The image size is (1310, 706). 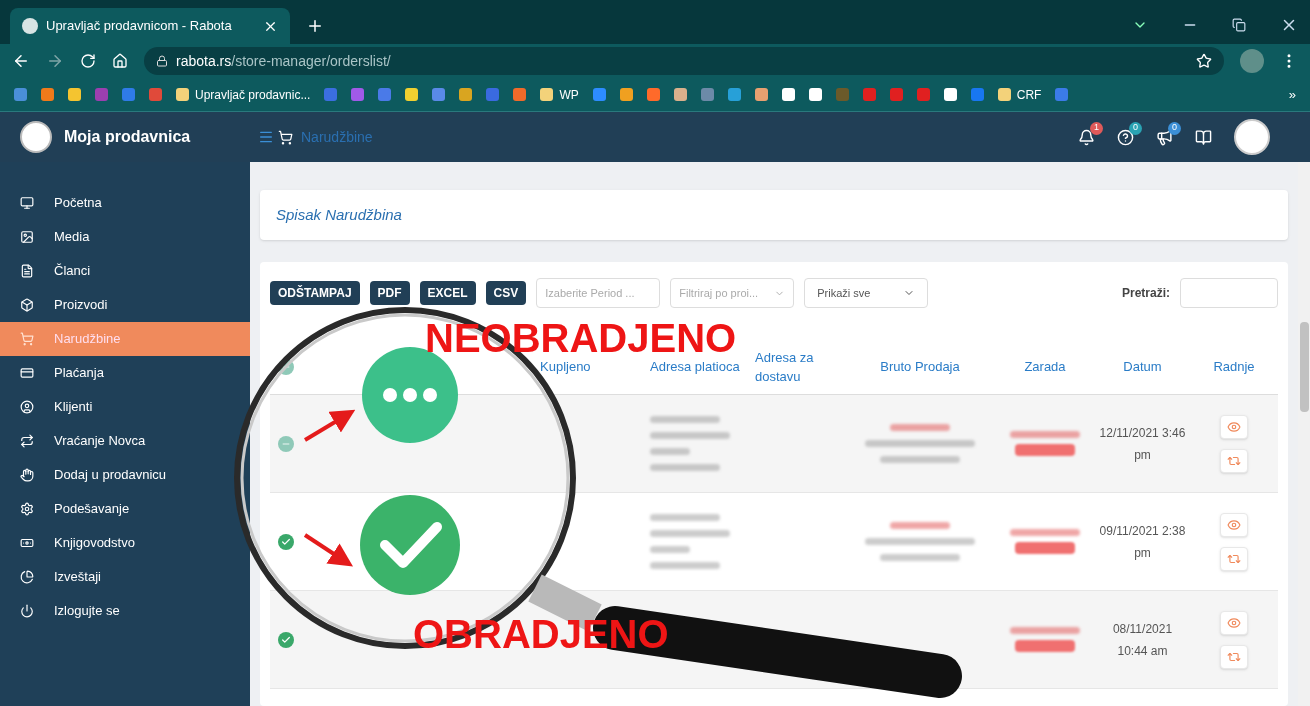 What do you see at coordinates (684, 61) in the screenshot?
I see `address-field: rabota.rs/store-manager/orderslist/` at bounding box center [684, 61].